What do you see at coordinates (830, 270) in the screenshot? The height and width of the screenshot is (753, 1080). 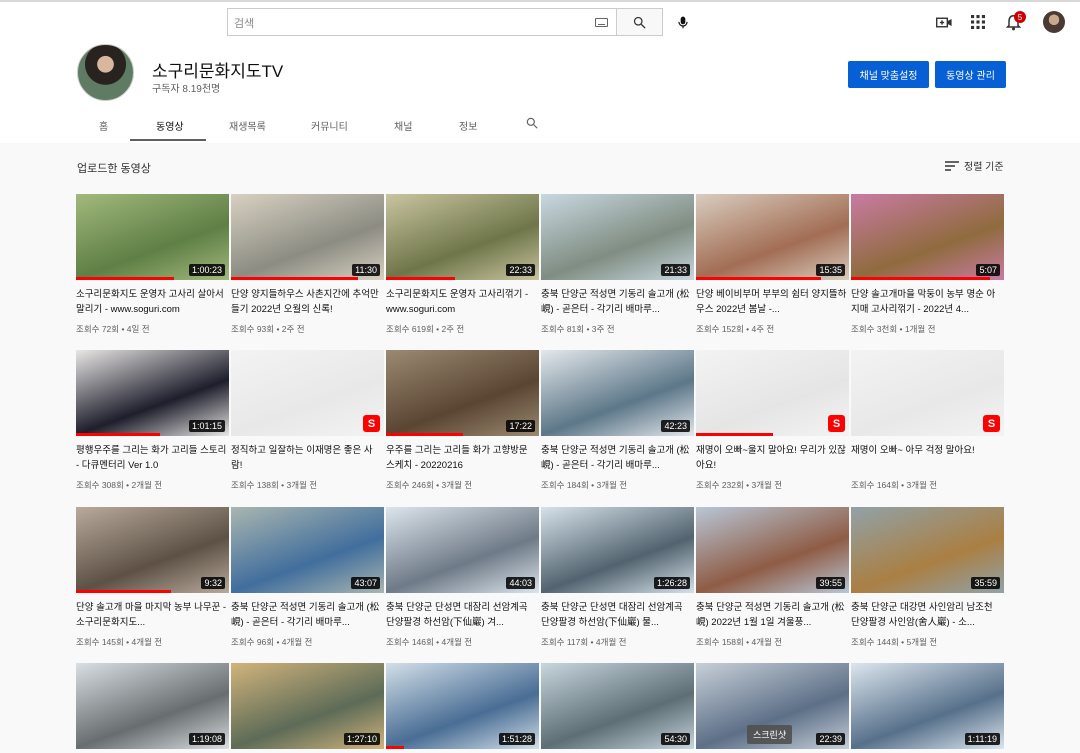 I see `video-duration: 15:35` at bounding box center [830, 270].